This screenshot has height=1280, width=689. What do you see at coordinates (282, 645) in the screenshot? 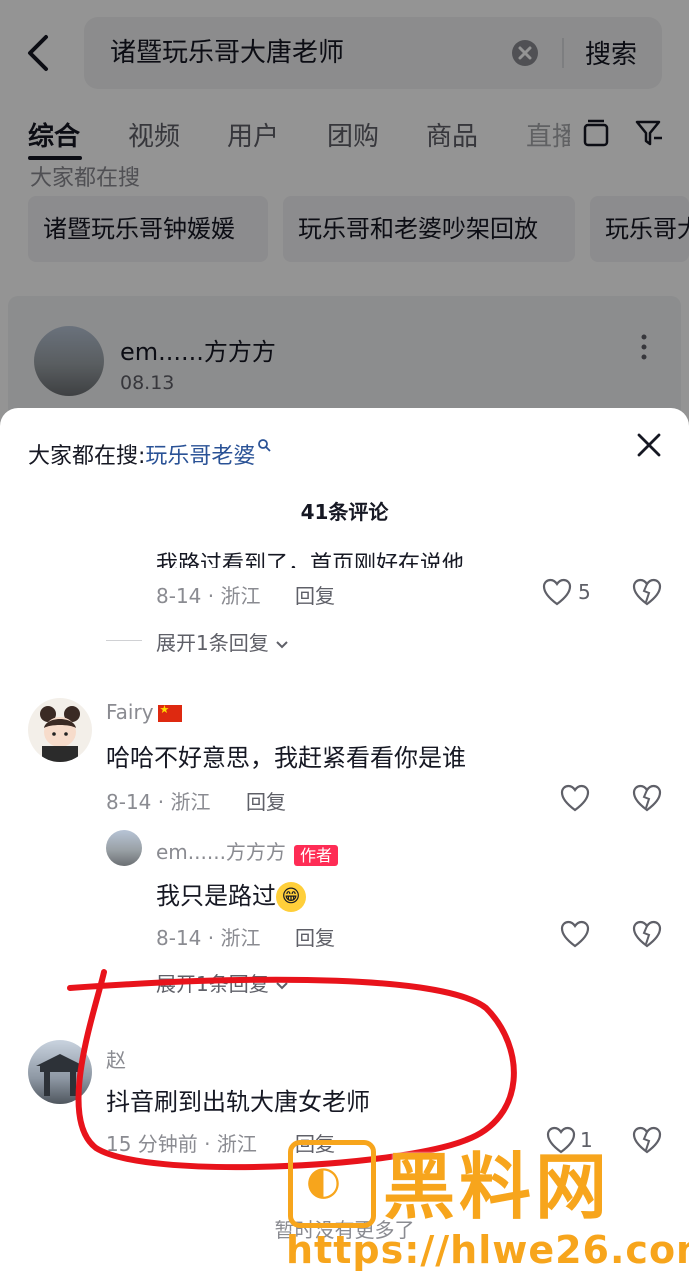
I see `chevron-down-icon` at bounding box center [282, 645].